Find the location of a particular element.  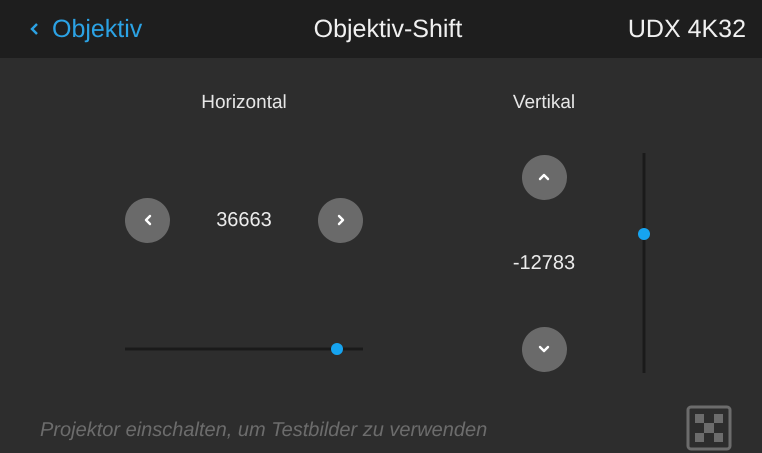

horizontal-value: 36663 is located at coordinates (244, 220).